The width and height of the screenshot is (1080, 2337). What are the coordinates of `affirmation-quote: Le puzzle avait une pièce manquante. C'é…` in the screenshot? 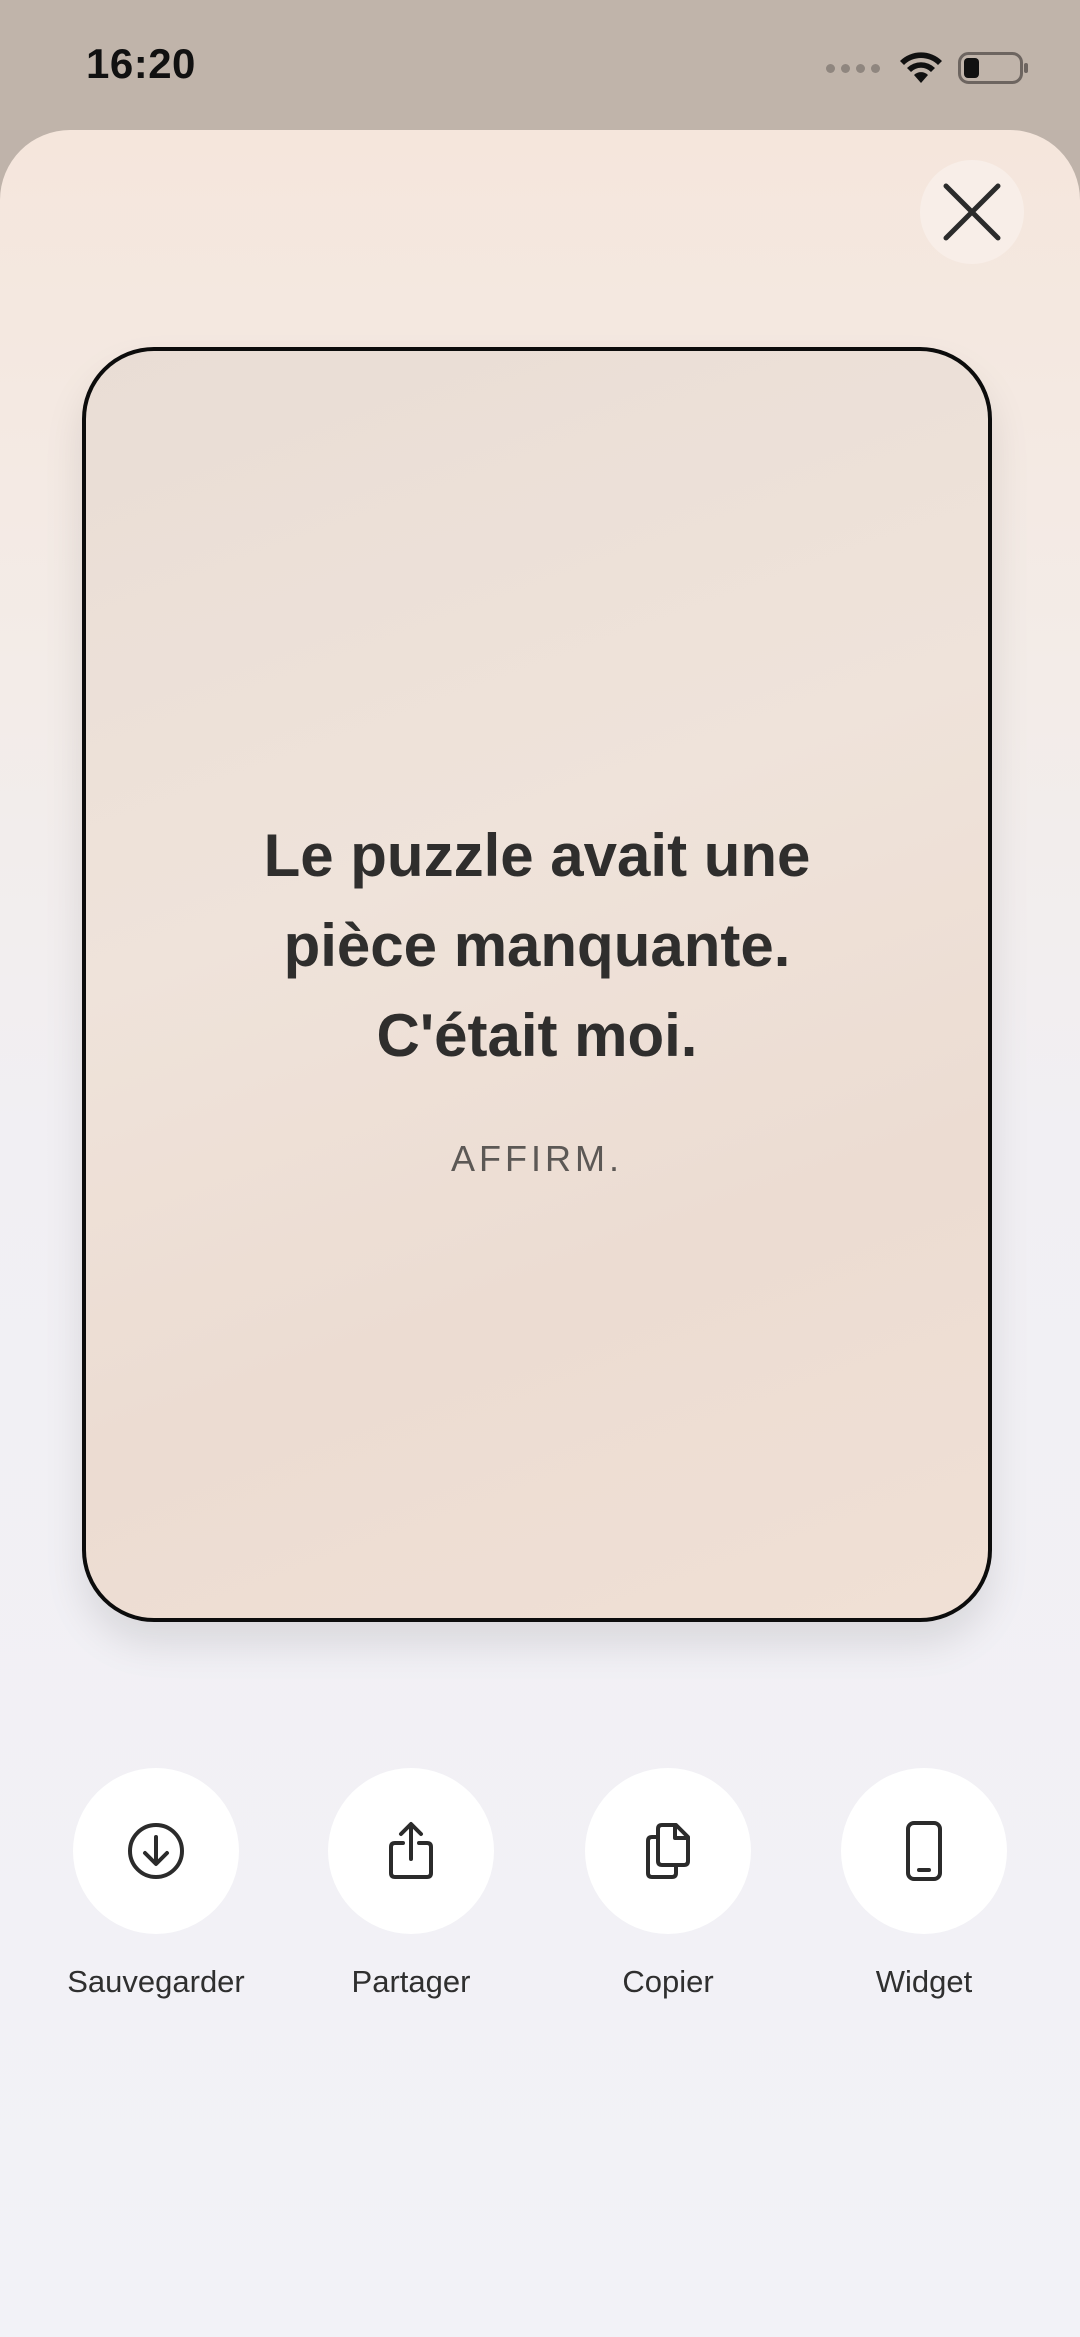 It's located at (537, 945).